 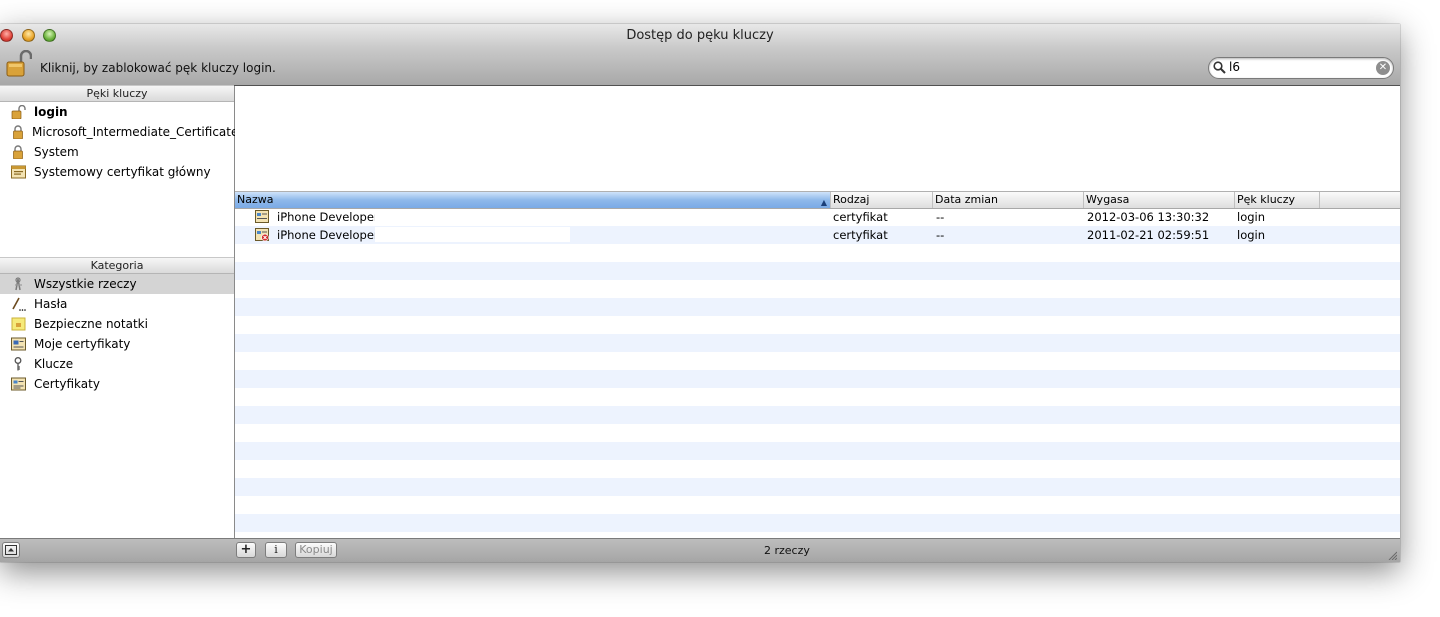 What do you see at coordinates (817, 138) in the screenshot?
I see `item-preview-pane` at bounding box center [817, 138].